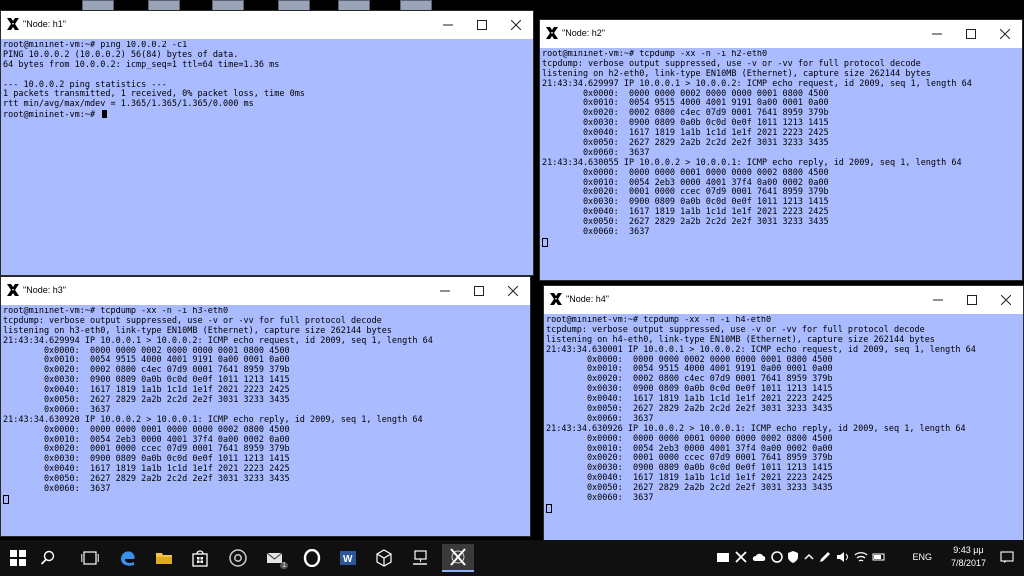 The image size is (1024, 576). What do you see at coordinates (781, 34) in the screenshot?
I see `title-bar: "Node: h2"` at bounding box center [781, 34].